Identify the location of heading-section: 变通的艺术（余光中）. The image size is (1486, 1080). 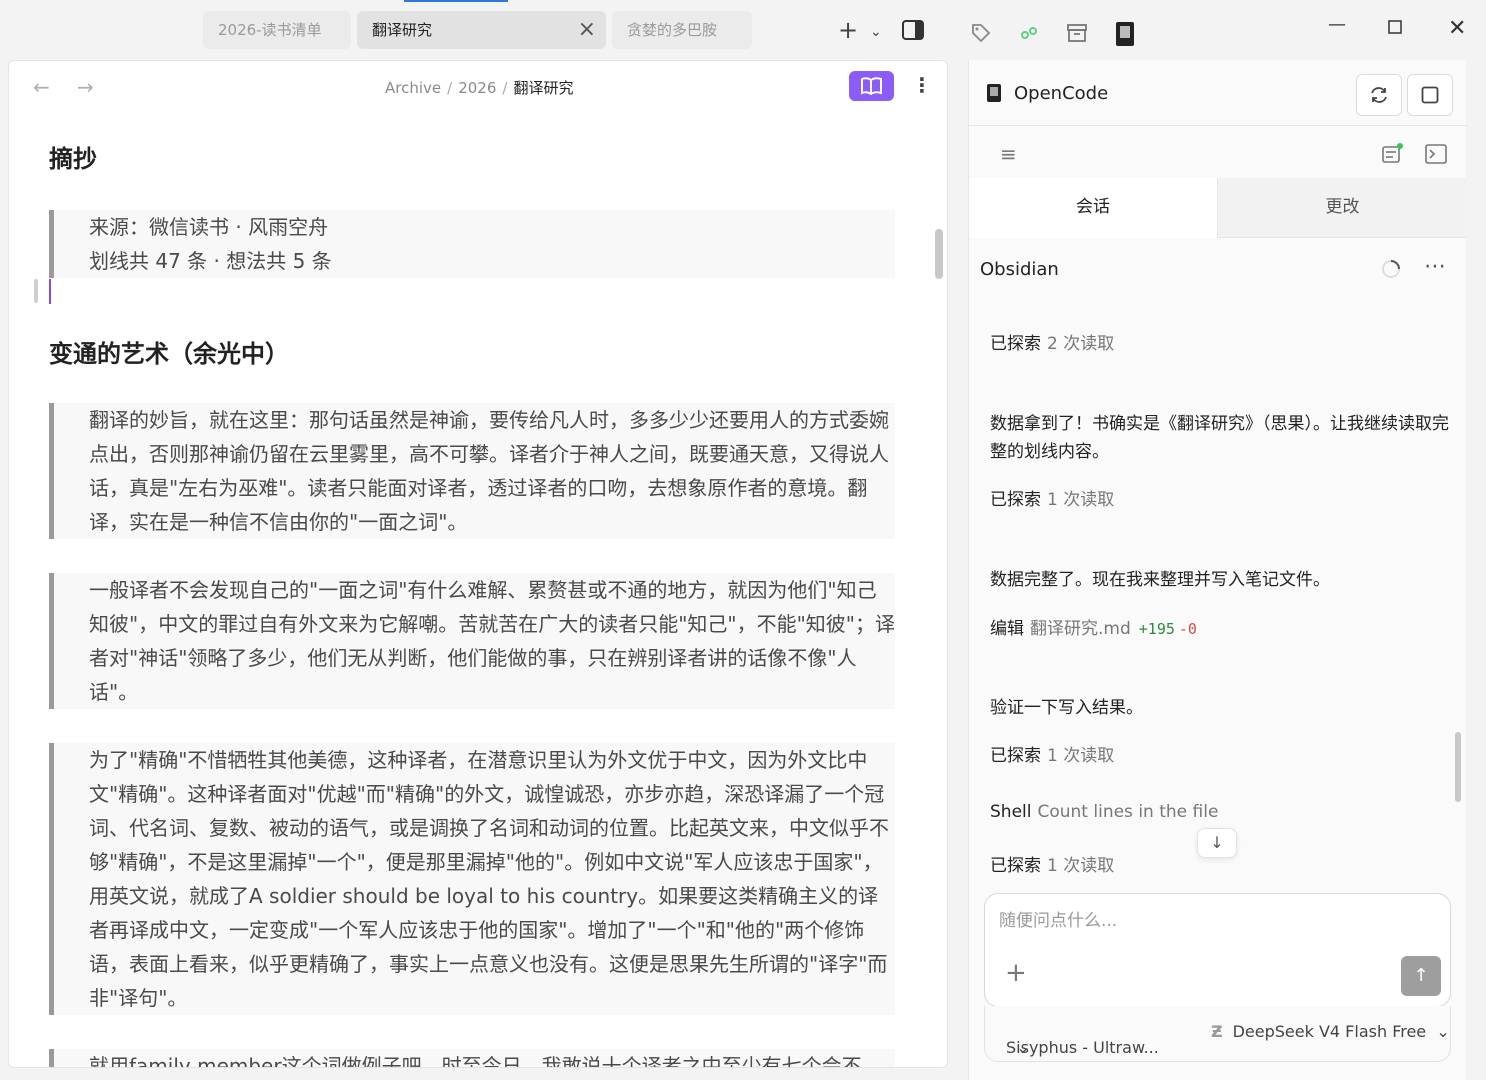
(169, 354).